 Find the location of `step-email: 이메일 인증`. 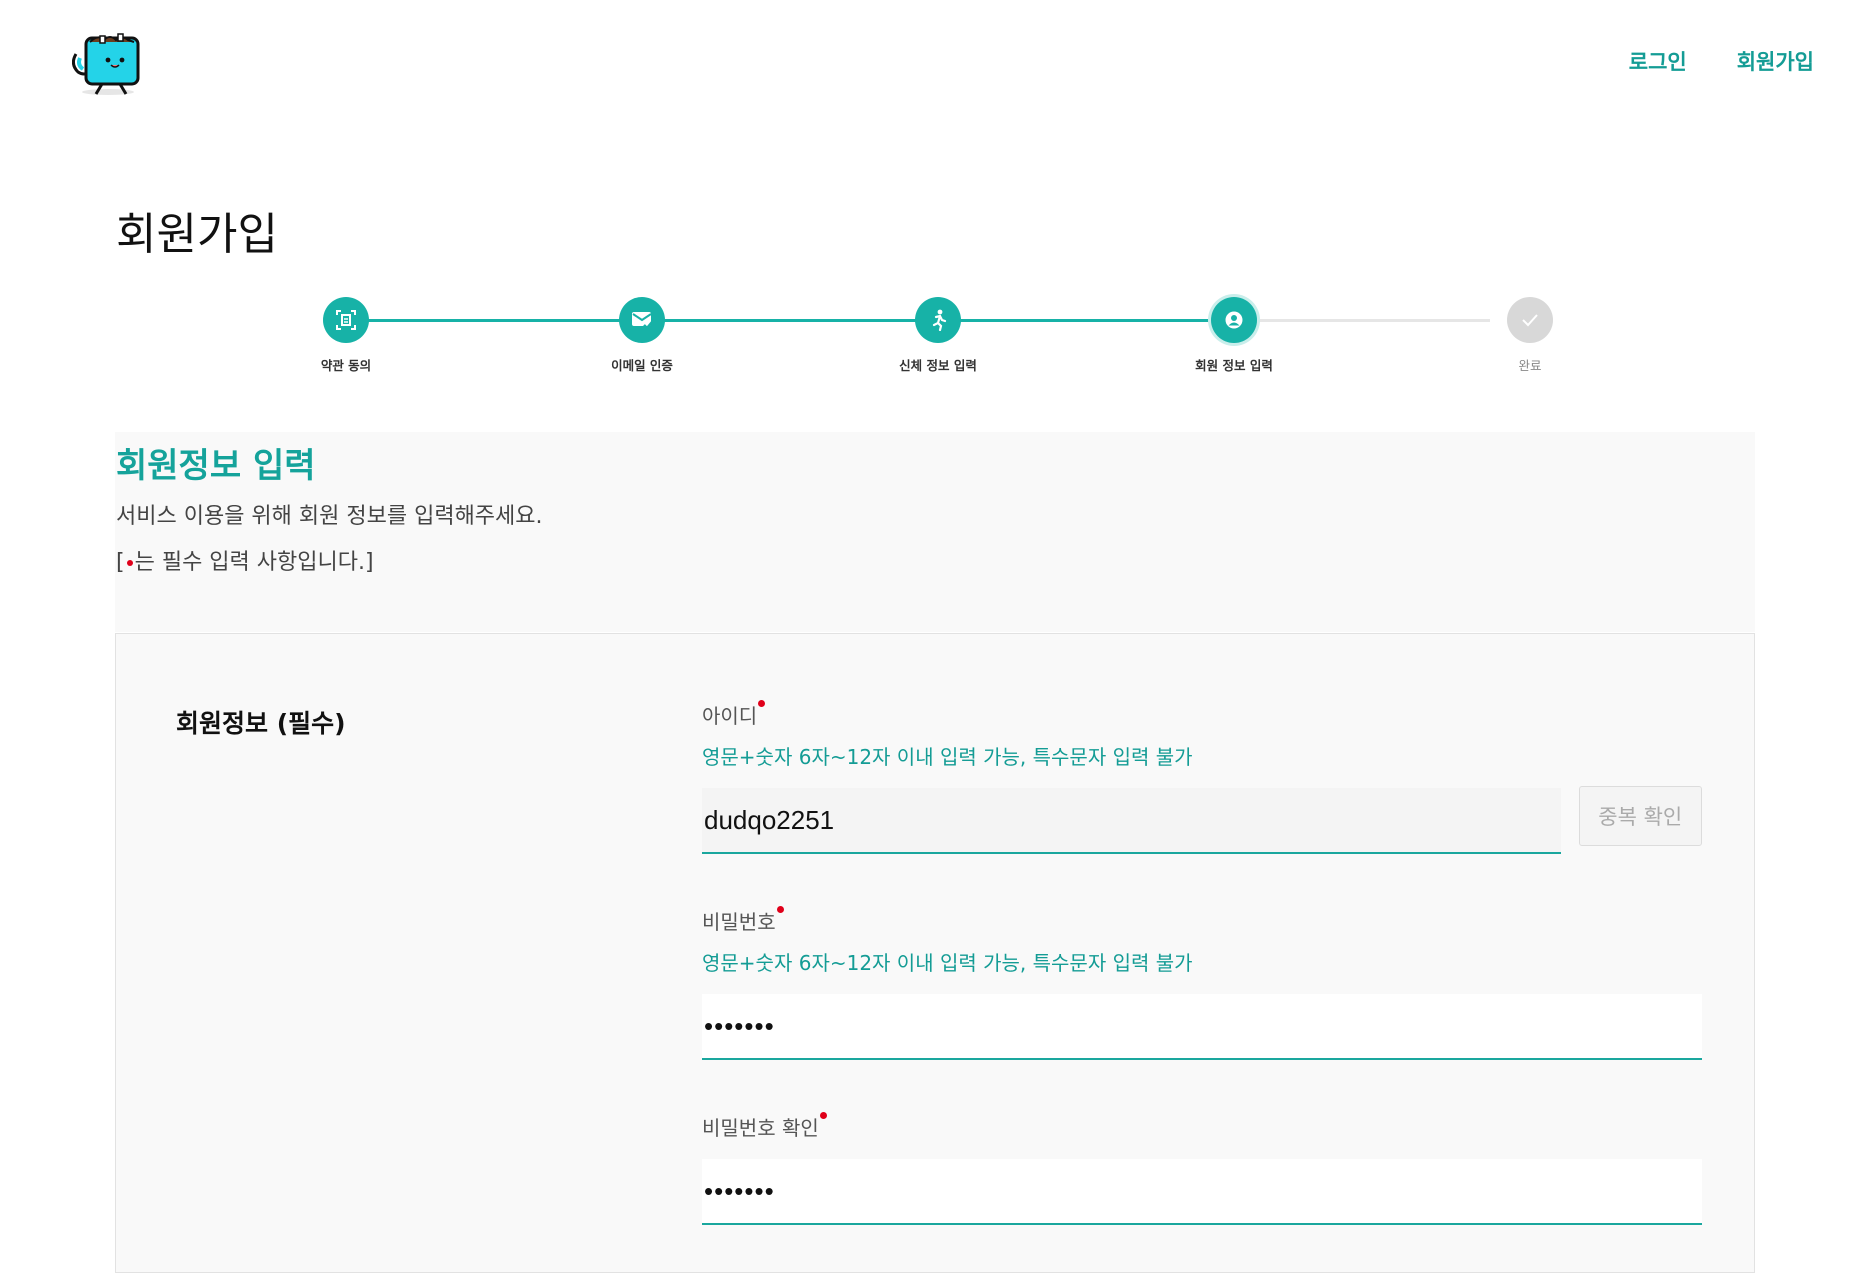

step-email: 이메일 인증 is located at coordinates (642, 335).